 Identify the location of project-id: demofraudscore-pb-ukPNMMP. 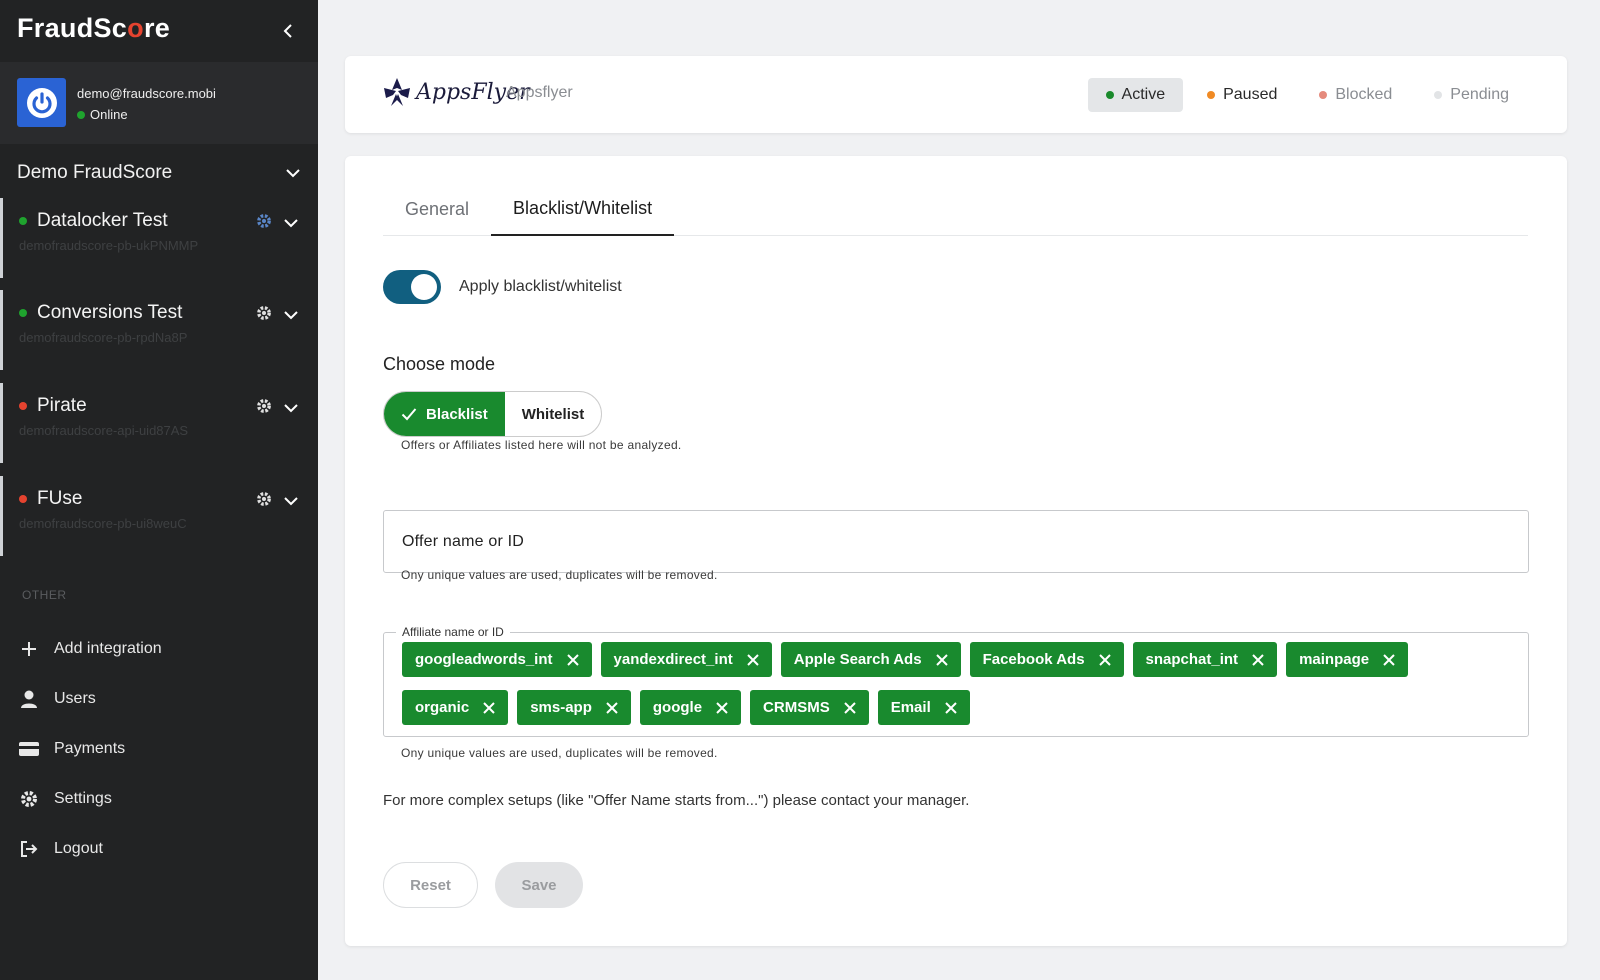
(109, 245).